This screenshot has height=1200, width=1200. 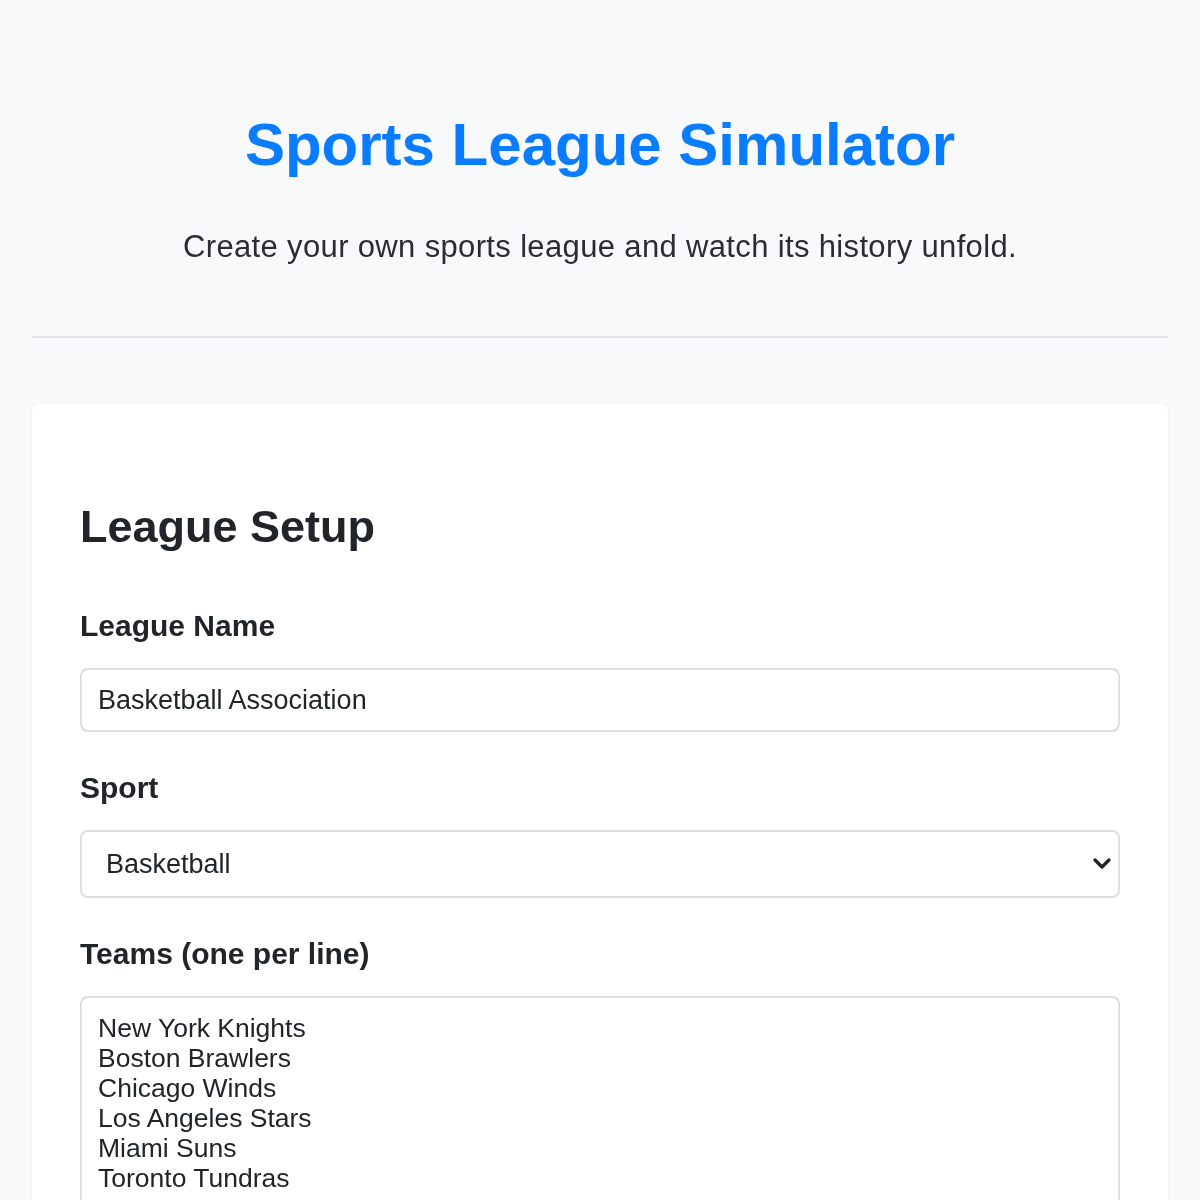 What do you see at coordinates (600, 700) in the screenshot?
I see `text-input: Basketball Association` at bounding box center [600, 700].